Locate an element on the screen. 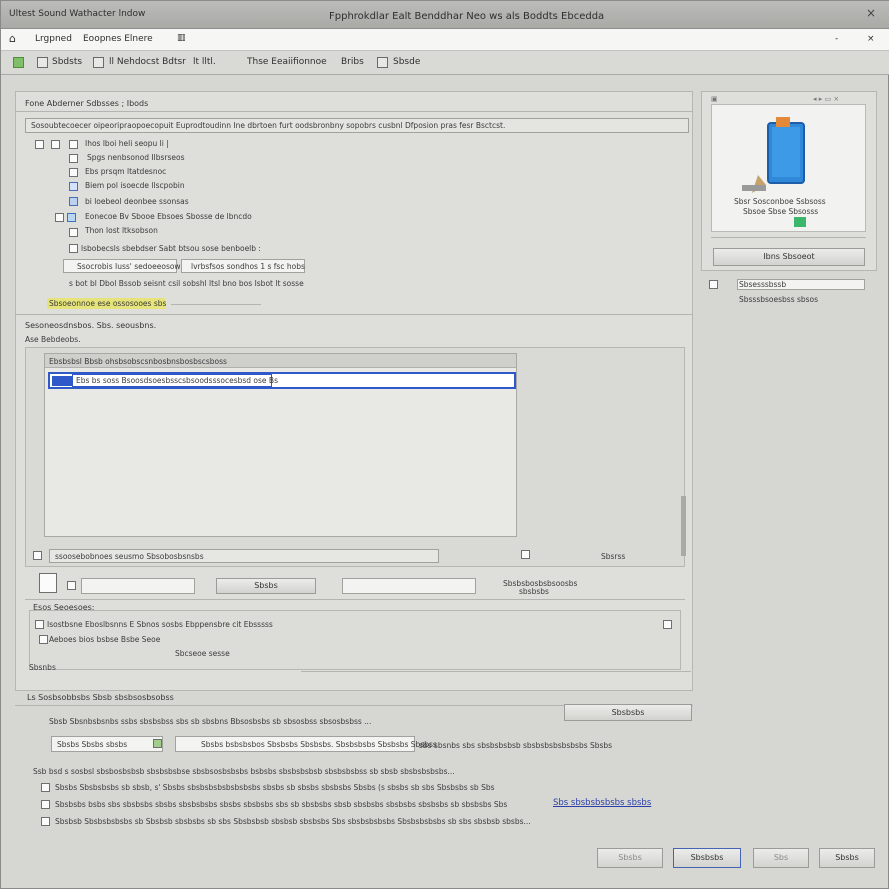 The height and width of the screenshot is (889, 889). row-field-left is located at coordinates (138, 586).